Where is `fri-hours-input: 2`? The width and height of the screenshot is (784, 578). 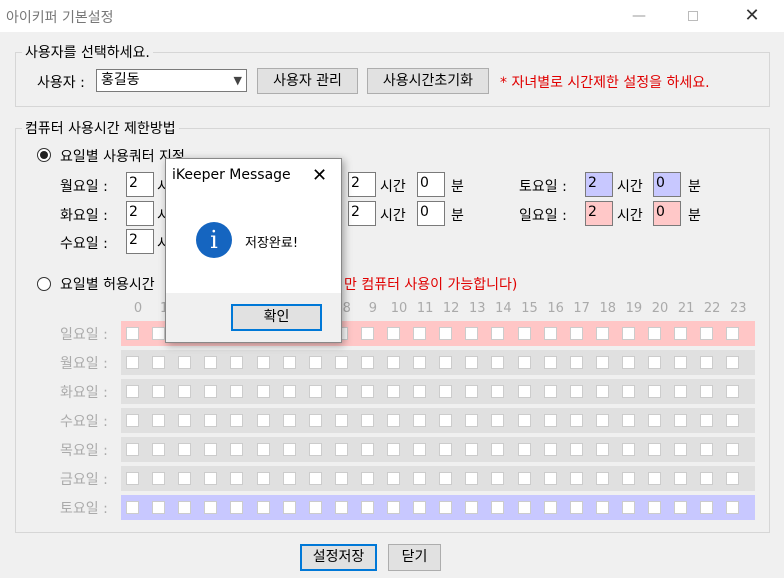
fri-hours-input: 2 is located at coordinates (362, 213).